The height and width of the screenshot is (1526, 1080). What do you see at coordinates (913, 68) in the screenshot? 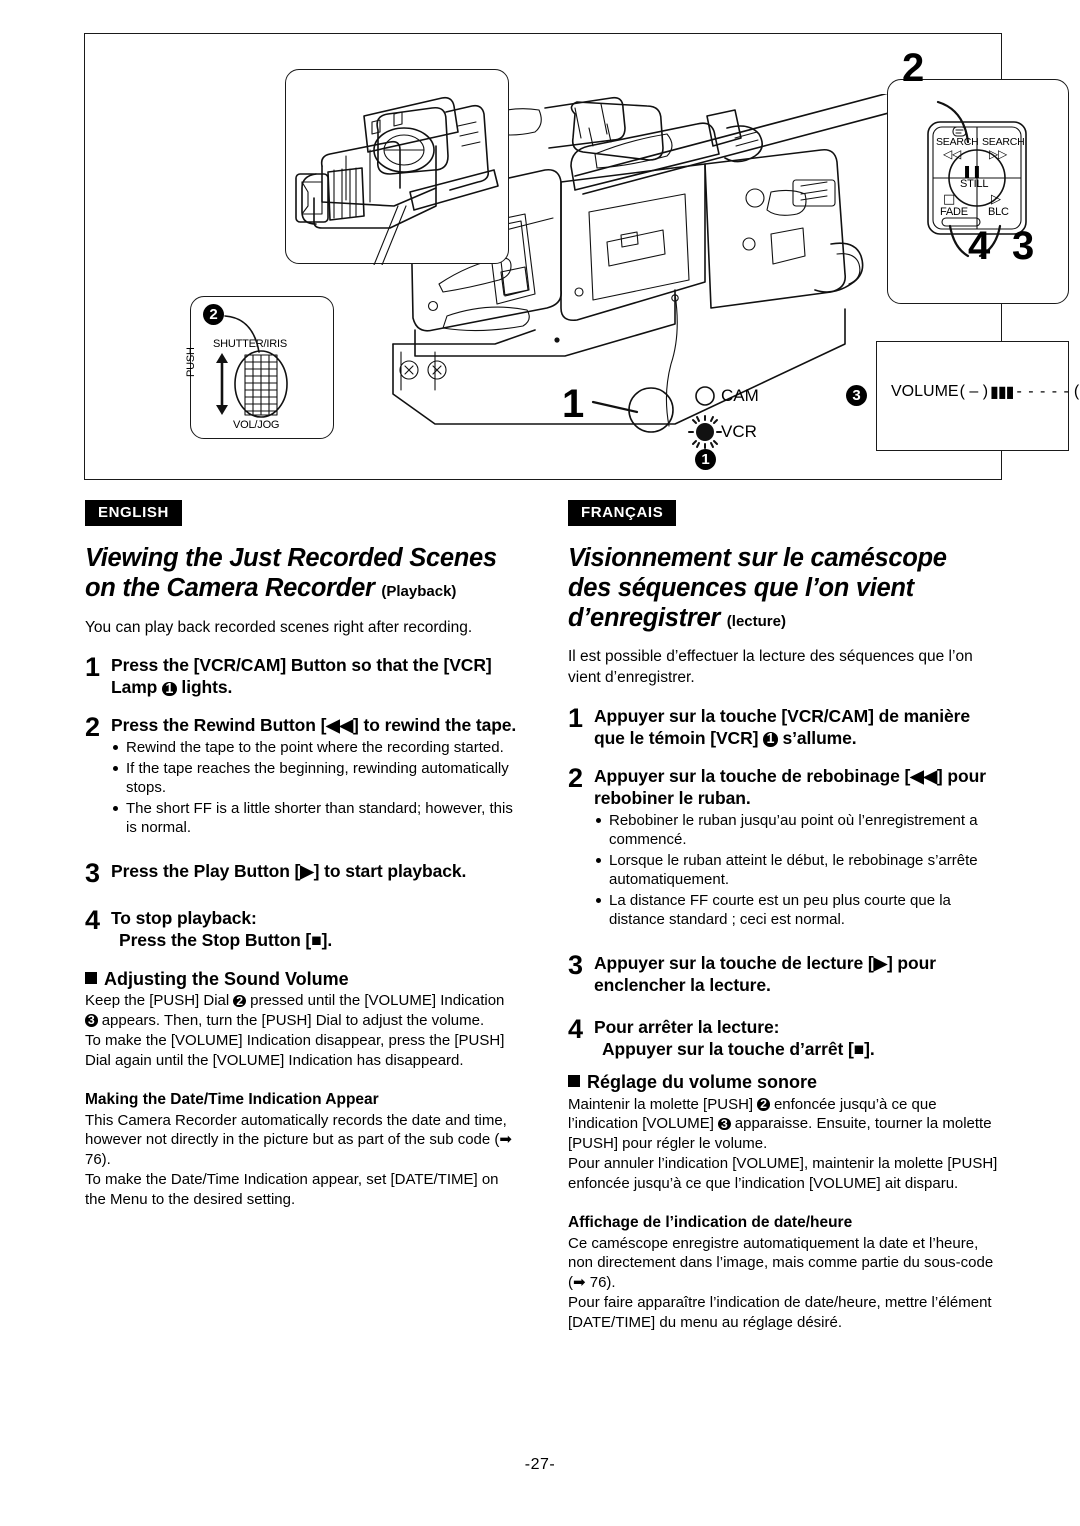
I see `callout-2: 2` at bounding box center [913, 68].